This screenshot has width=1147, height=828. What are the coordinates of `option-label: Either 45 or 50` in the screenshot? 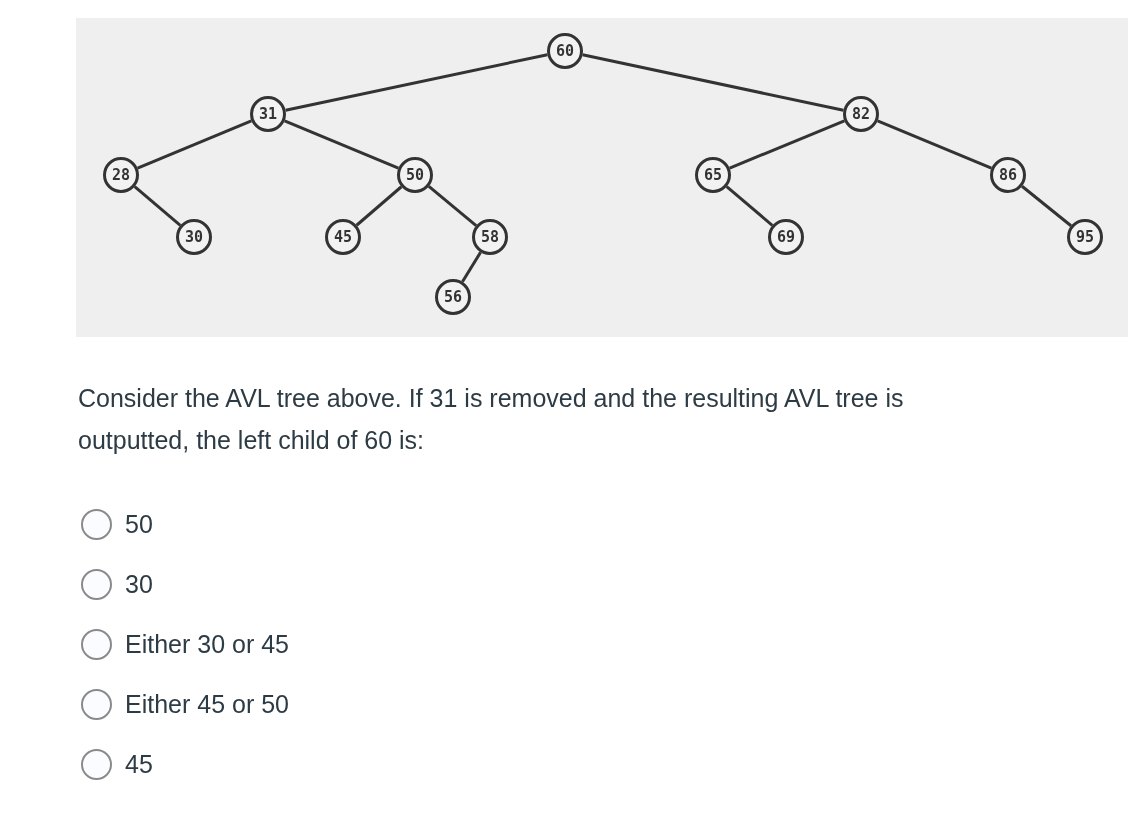 It's located at (207, 704).